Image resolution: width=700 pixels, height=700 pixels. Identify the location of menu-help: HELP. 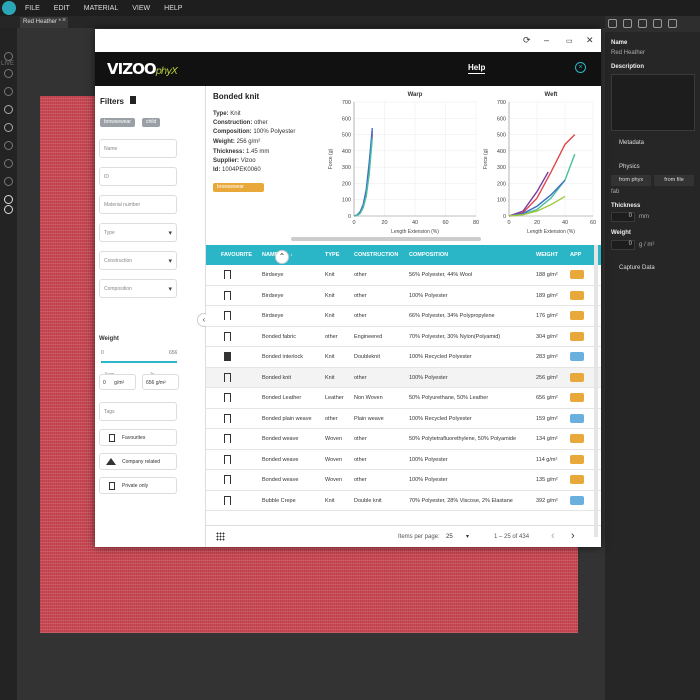
(173, 8).